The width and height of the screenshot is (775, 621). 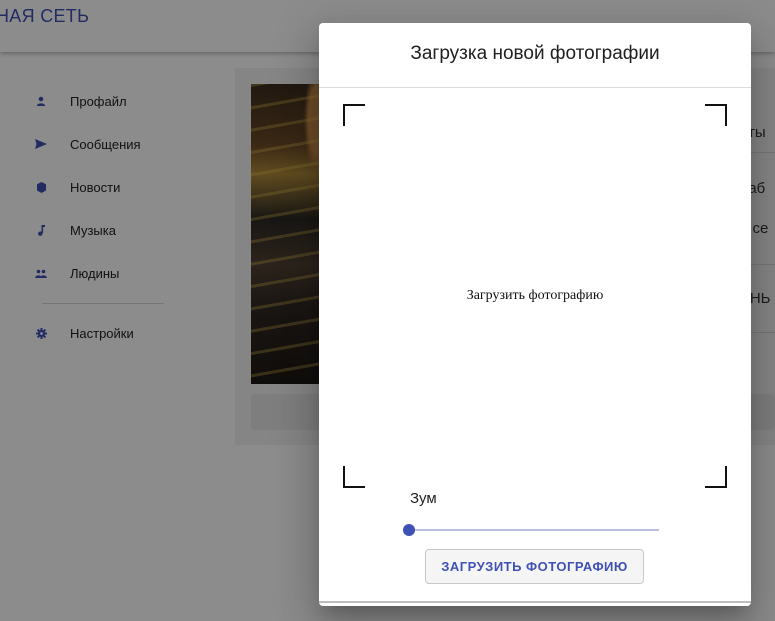 I want to click on zoom-slider, so click(x=532, y=530).